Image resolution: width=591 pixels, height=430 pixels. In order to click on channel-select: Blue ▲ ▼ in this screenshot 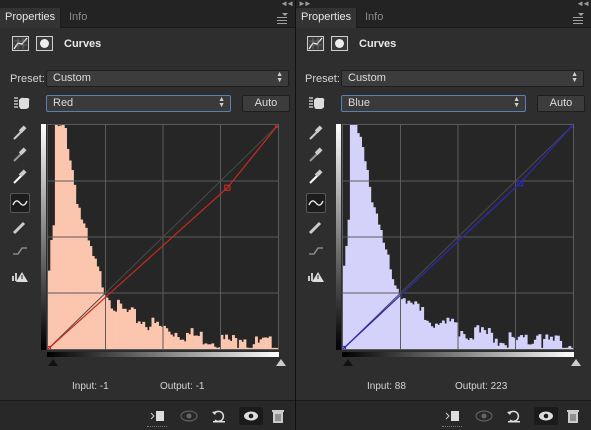, I will do `click(433, 103)`.